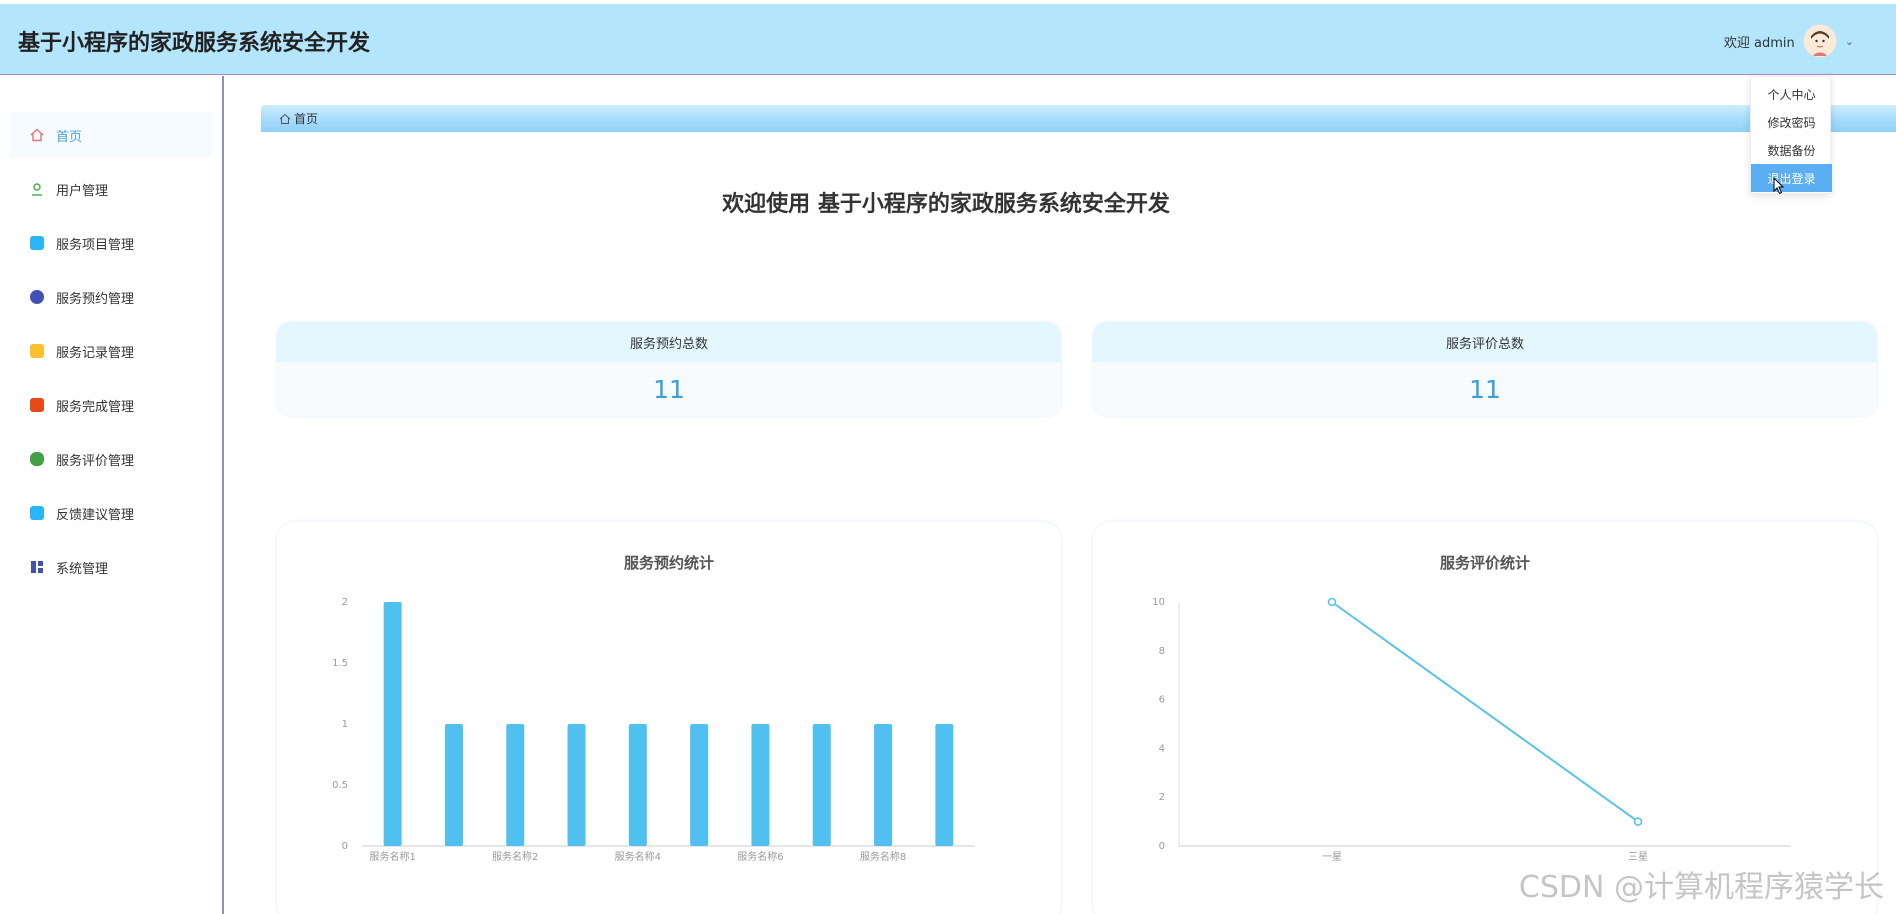  I want to click on welcome-user-text: 欢迎 admin, so click(1759, 43).